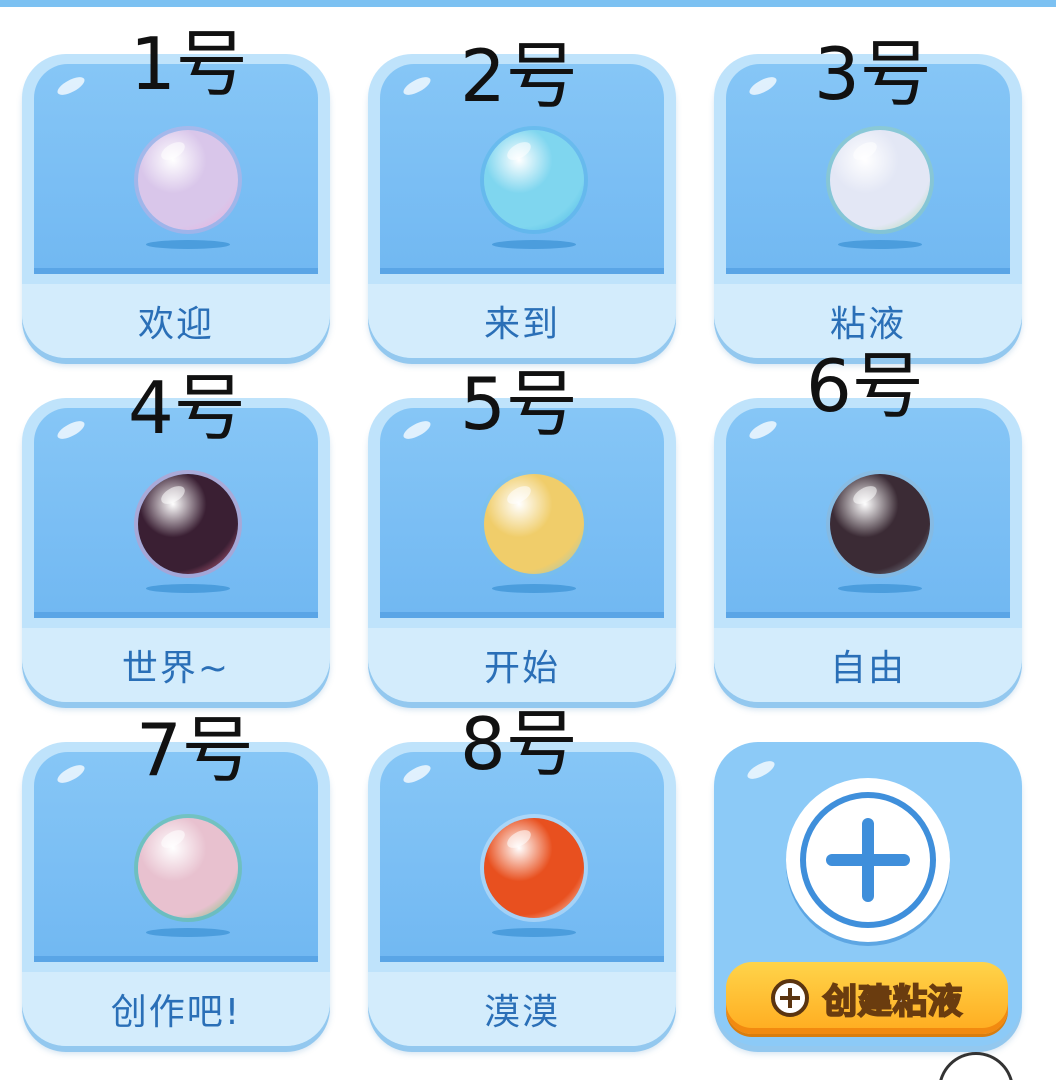 The width and height of the screenshot is (1056, 1080). Describe the element at coordinates (519, 76) in the screenshot. I see `slot-number-label: 2号` at that location.